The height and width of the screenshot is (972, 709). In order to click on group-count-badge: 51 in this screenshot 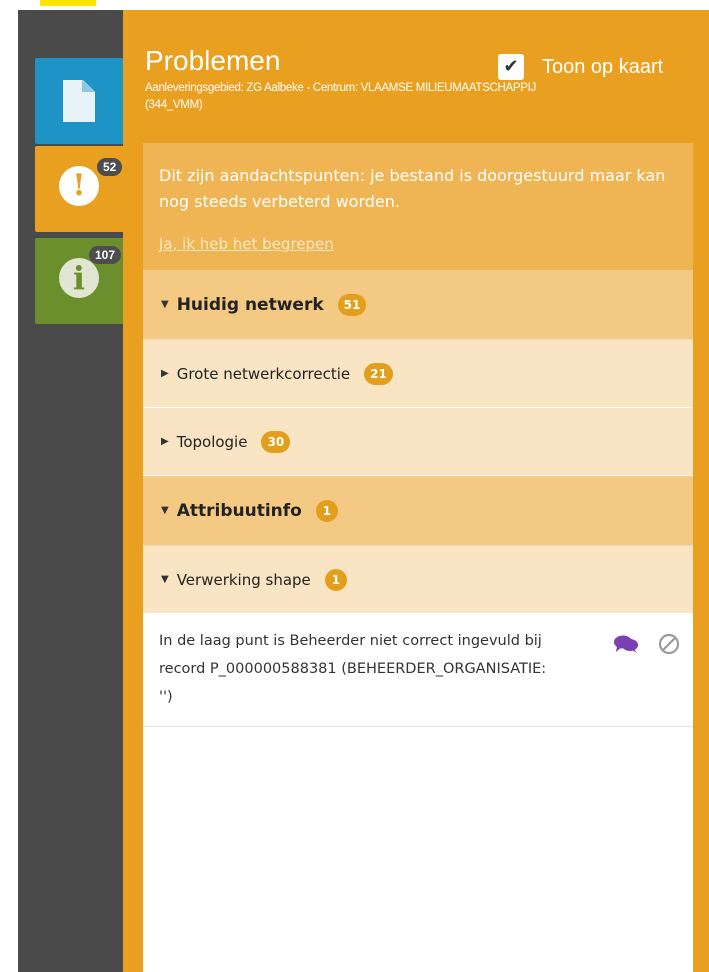, I will do `click(352, 304)`.